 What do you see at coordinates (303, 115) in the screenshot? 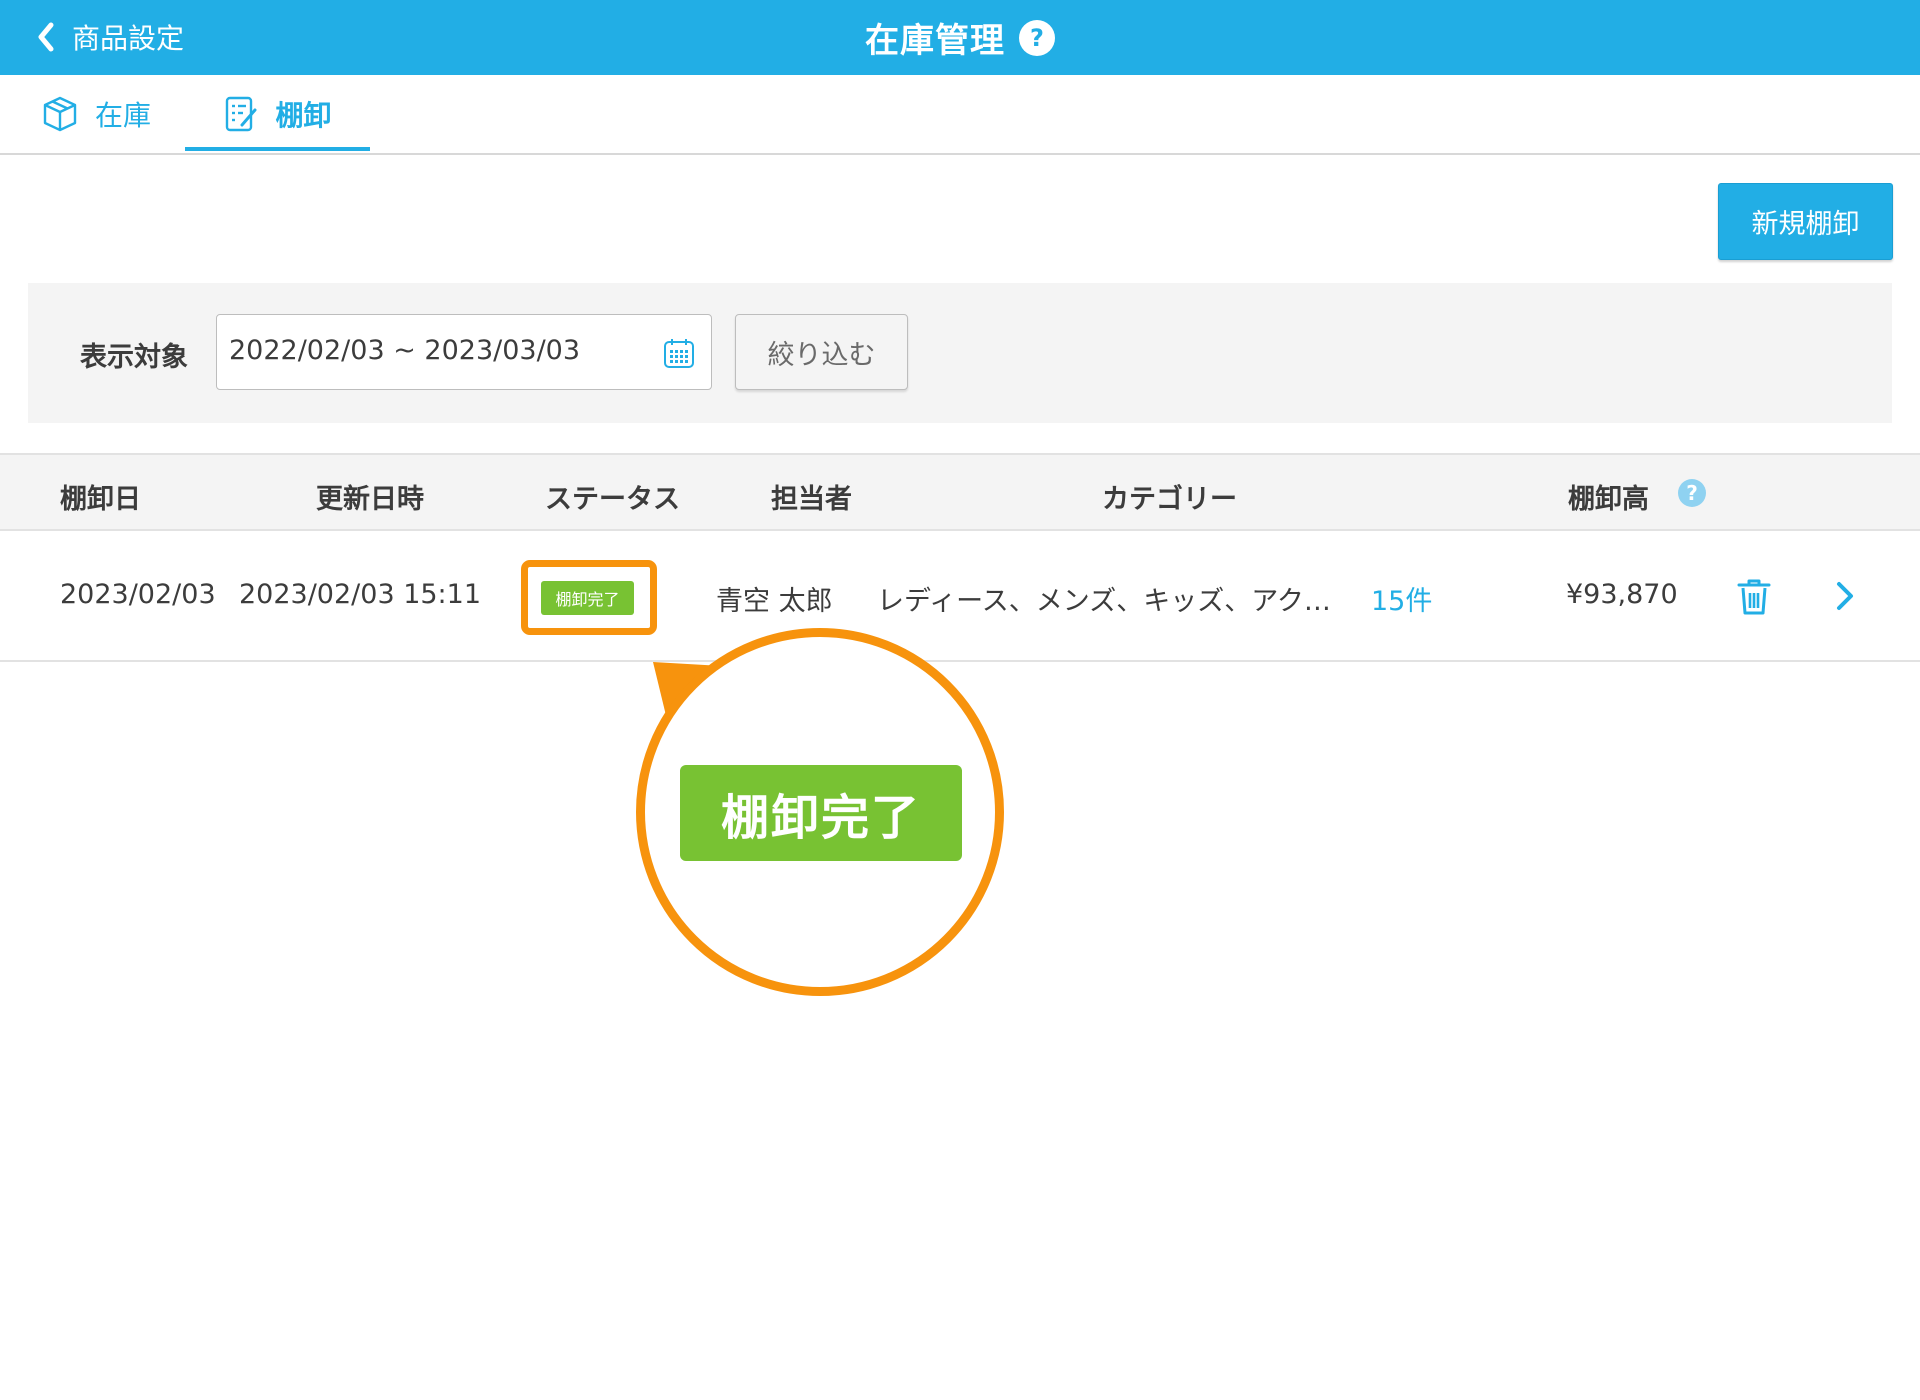
I see `tab-stocktake-label: 棚卸` at bounding box center [303, 115].